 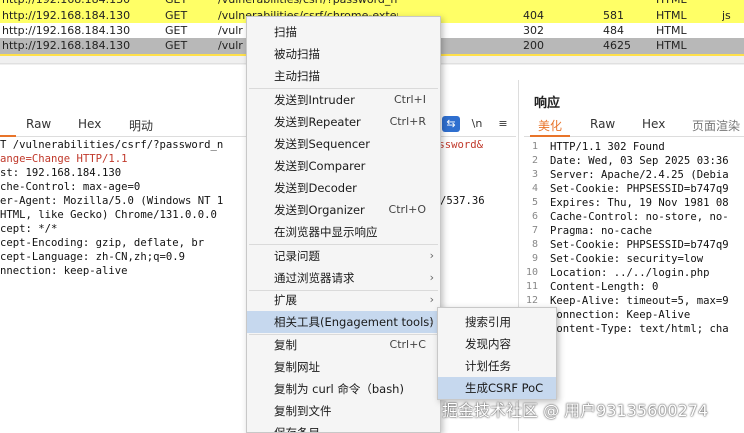 What do you see at coordinates (343, 122) in the screenshot?
I see `menu-item-send-repeater: 发送到Repeater Ctrl+R` at bounding box center [343, 122].